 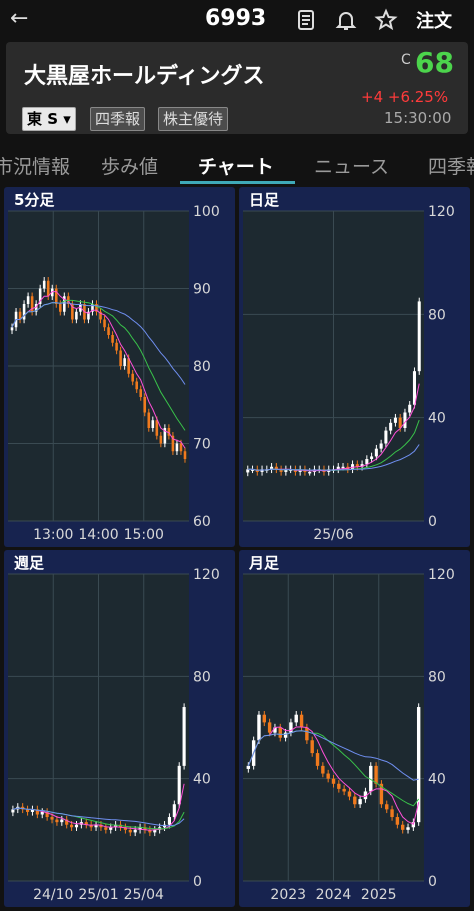 What do you see at coordinates (405, 97) in the screenshot?
I see `price-change: +4 +6.25%` at bounding box center [405, 97].